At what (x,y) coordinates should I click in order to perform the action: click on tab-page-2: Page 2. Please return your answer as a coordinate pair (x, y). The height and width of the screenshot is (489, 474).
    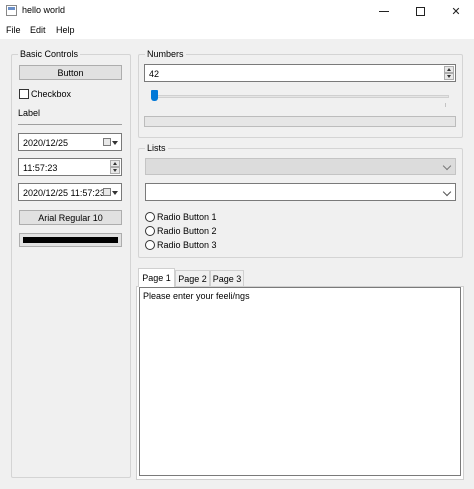
    Looking at the image, I should click on (192, 278).